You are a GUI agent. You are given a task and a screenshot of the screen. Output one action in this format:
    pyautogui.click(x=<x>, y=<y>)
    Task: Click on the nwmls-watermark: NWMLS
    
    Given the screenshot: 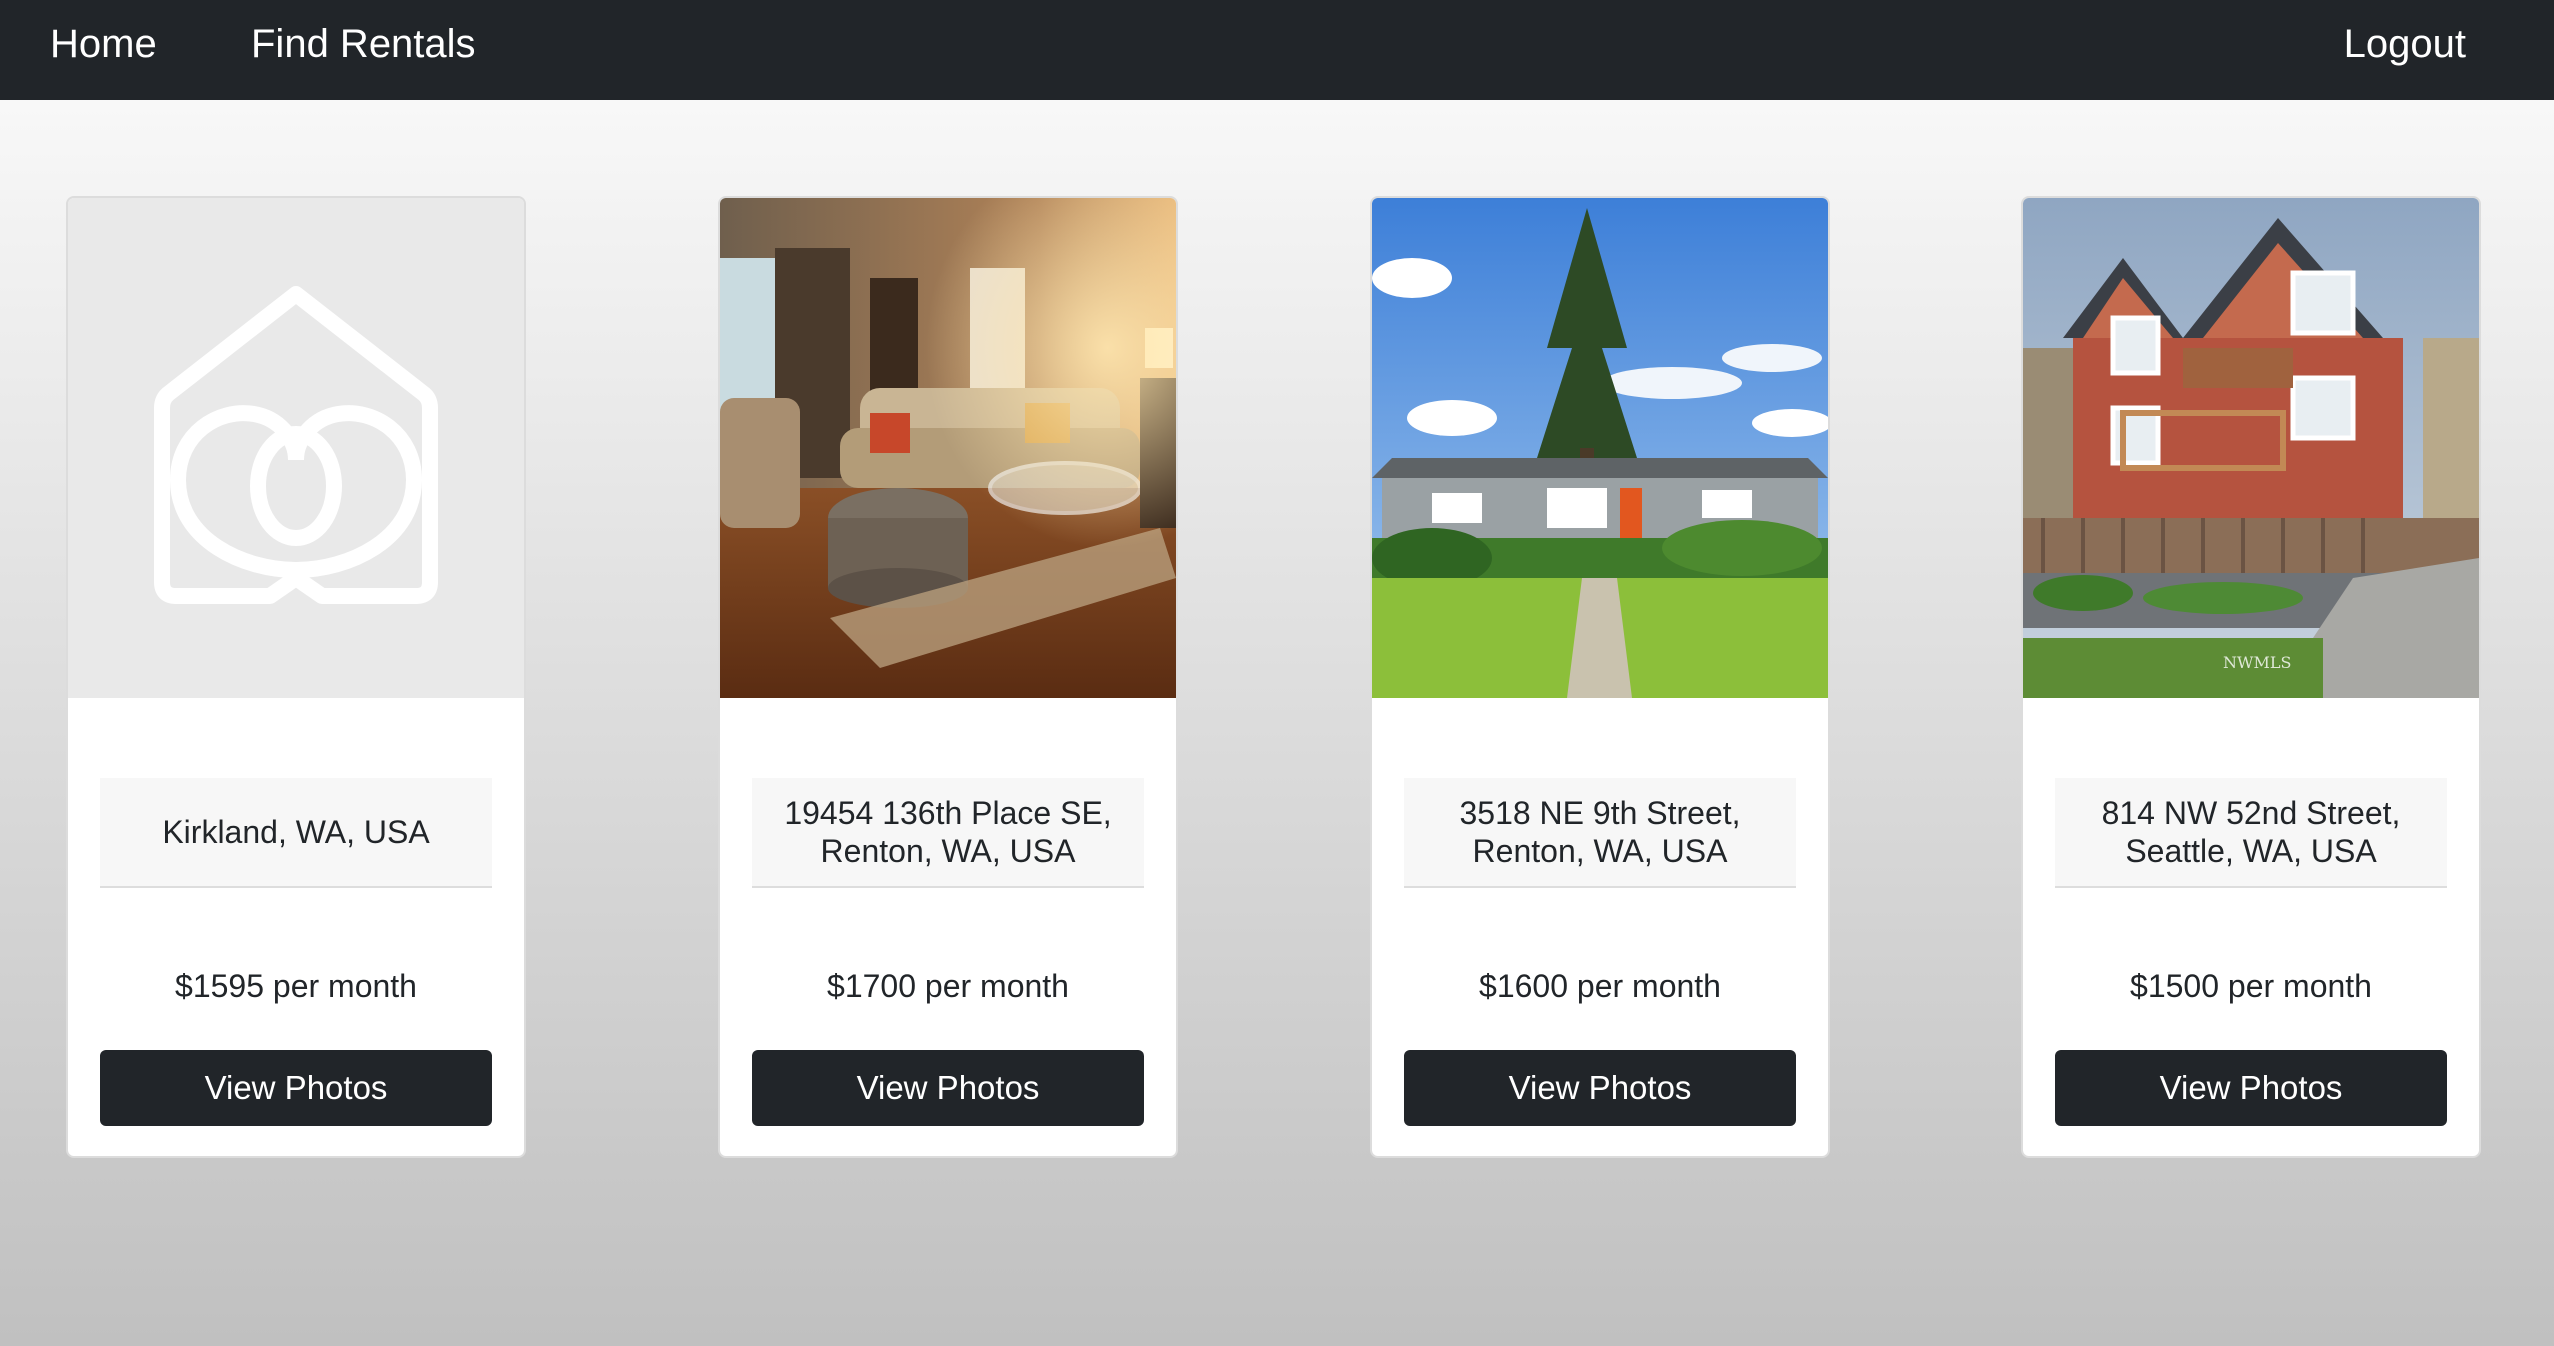 What is the action you would take?
    pyautogui.click(x=2257, y=662)
    